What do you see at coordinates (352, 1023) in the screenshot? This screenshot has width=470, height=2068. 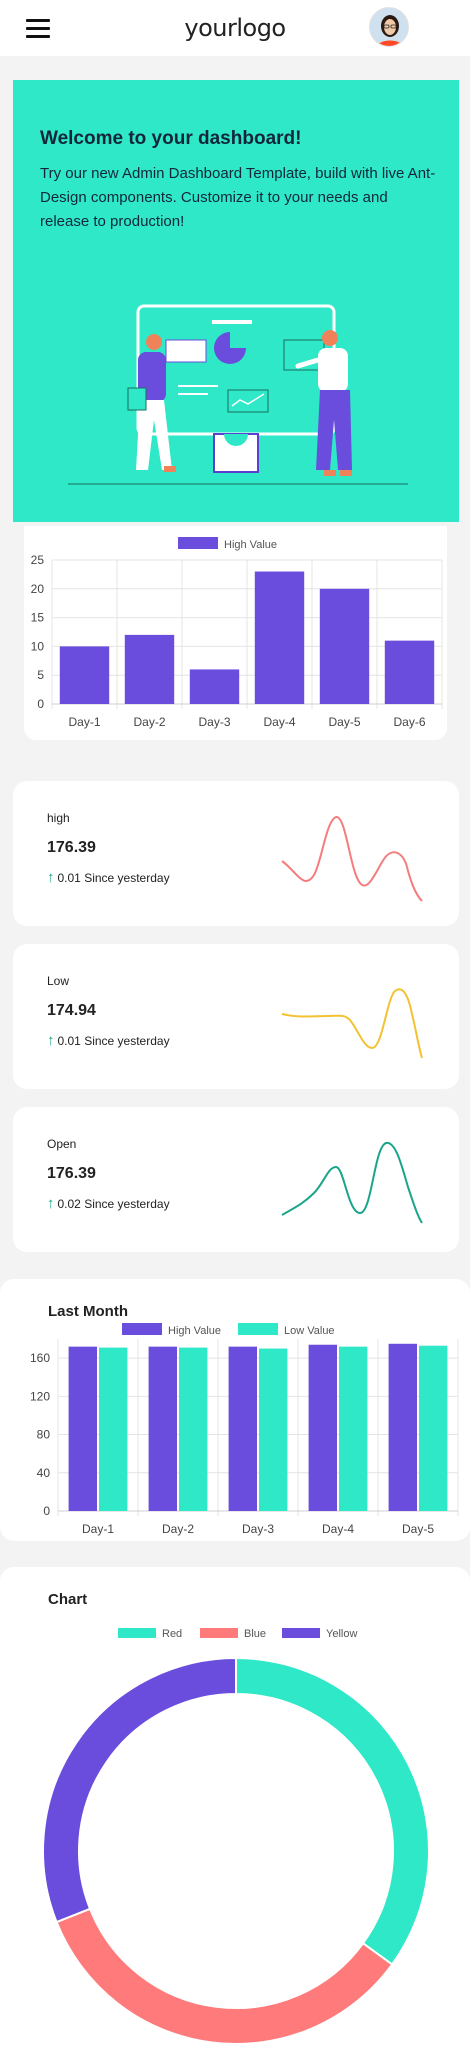 I see `sparkline-low` at bounding box center [352, 1023].